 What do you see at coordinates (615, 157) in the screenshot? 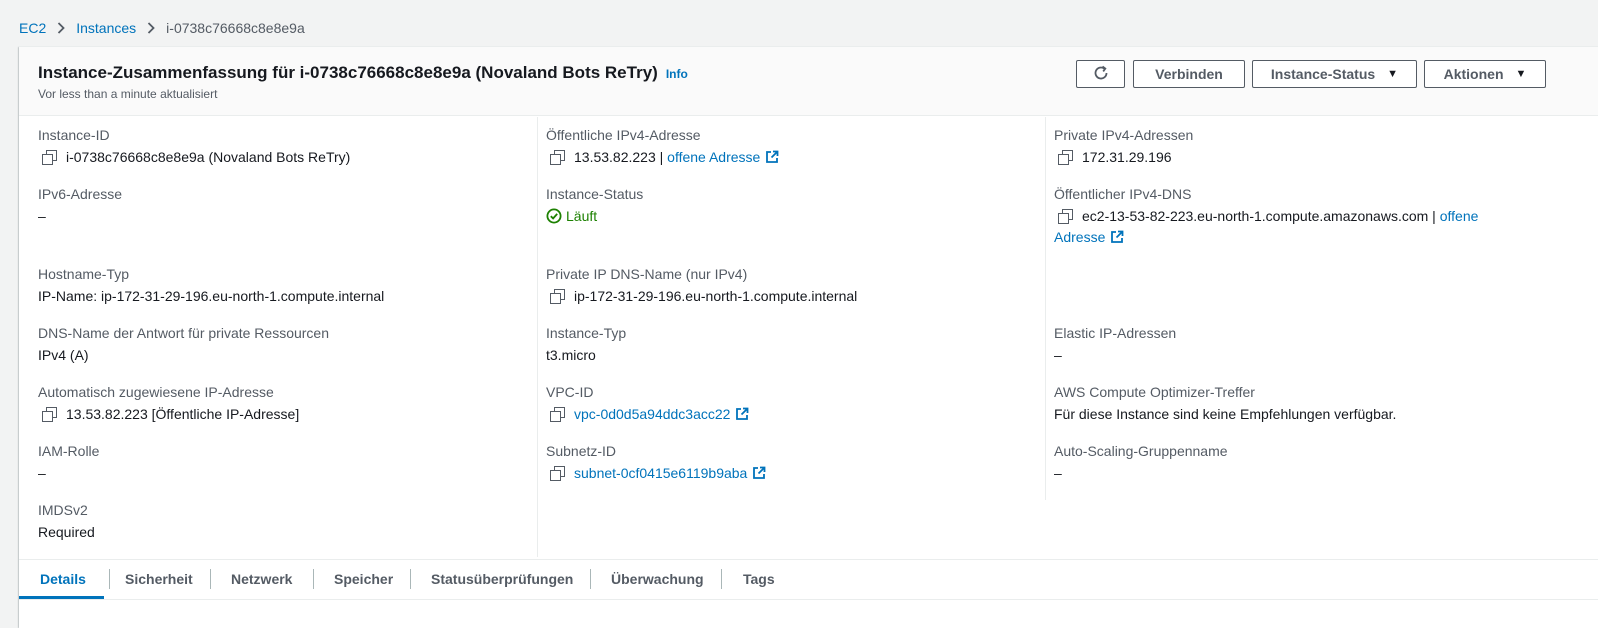
I see `public-ipv4-value: 13.53.82.223` at bounding box center [615, 157].